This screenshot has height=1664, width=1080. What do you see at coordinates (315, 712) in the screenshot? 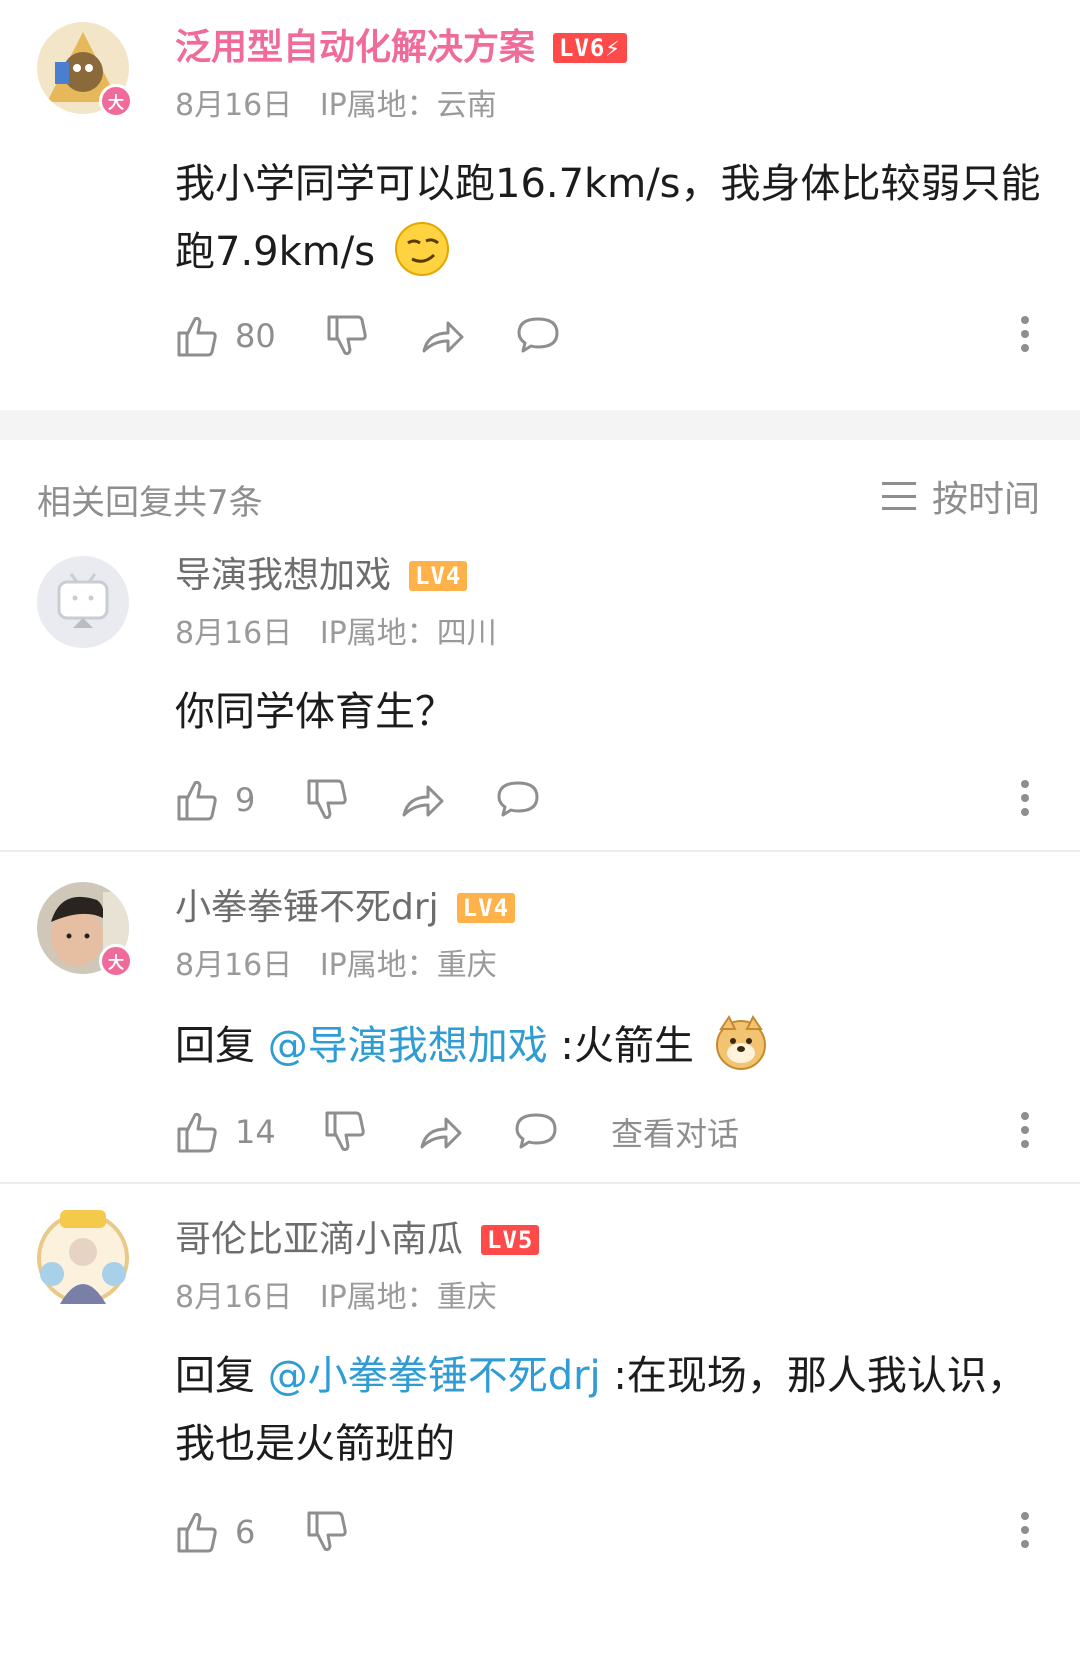
I see `comment-body: 你同学体育生？` at bounding box center [315, 712].